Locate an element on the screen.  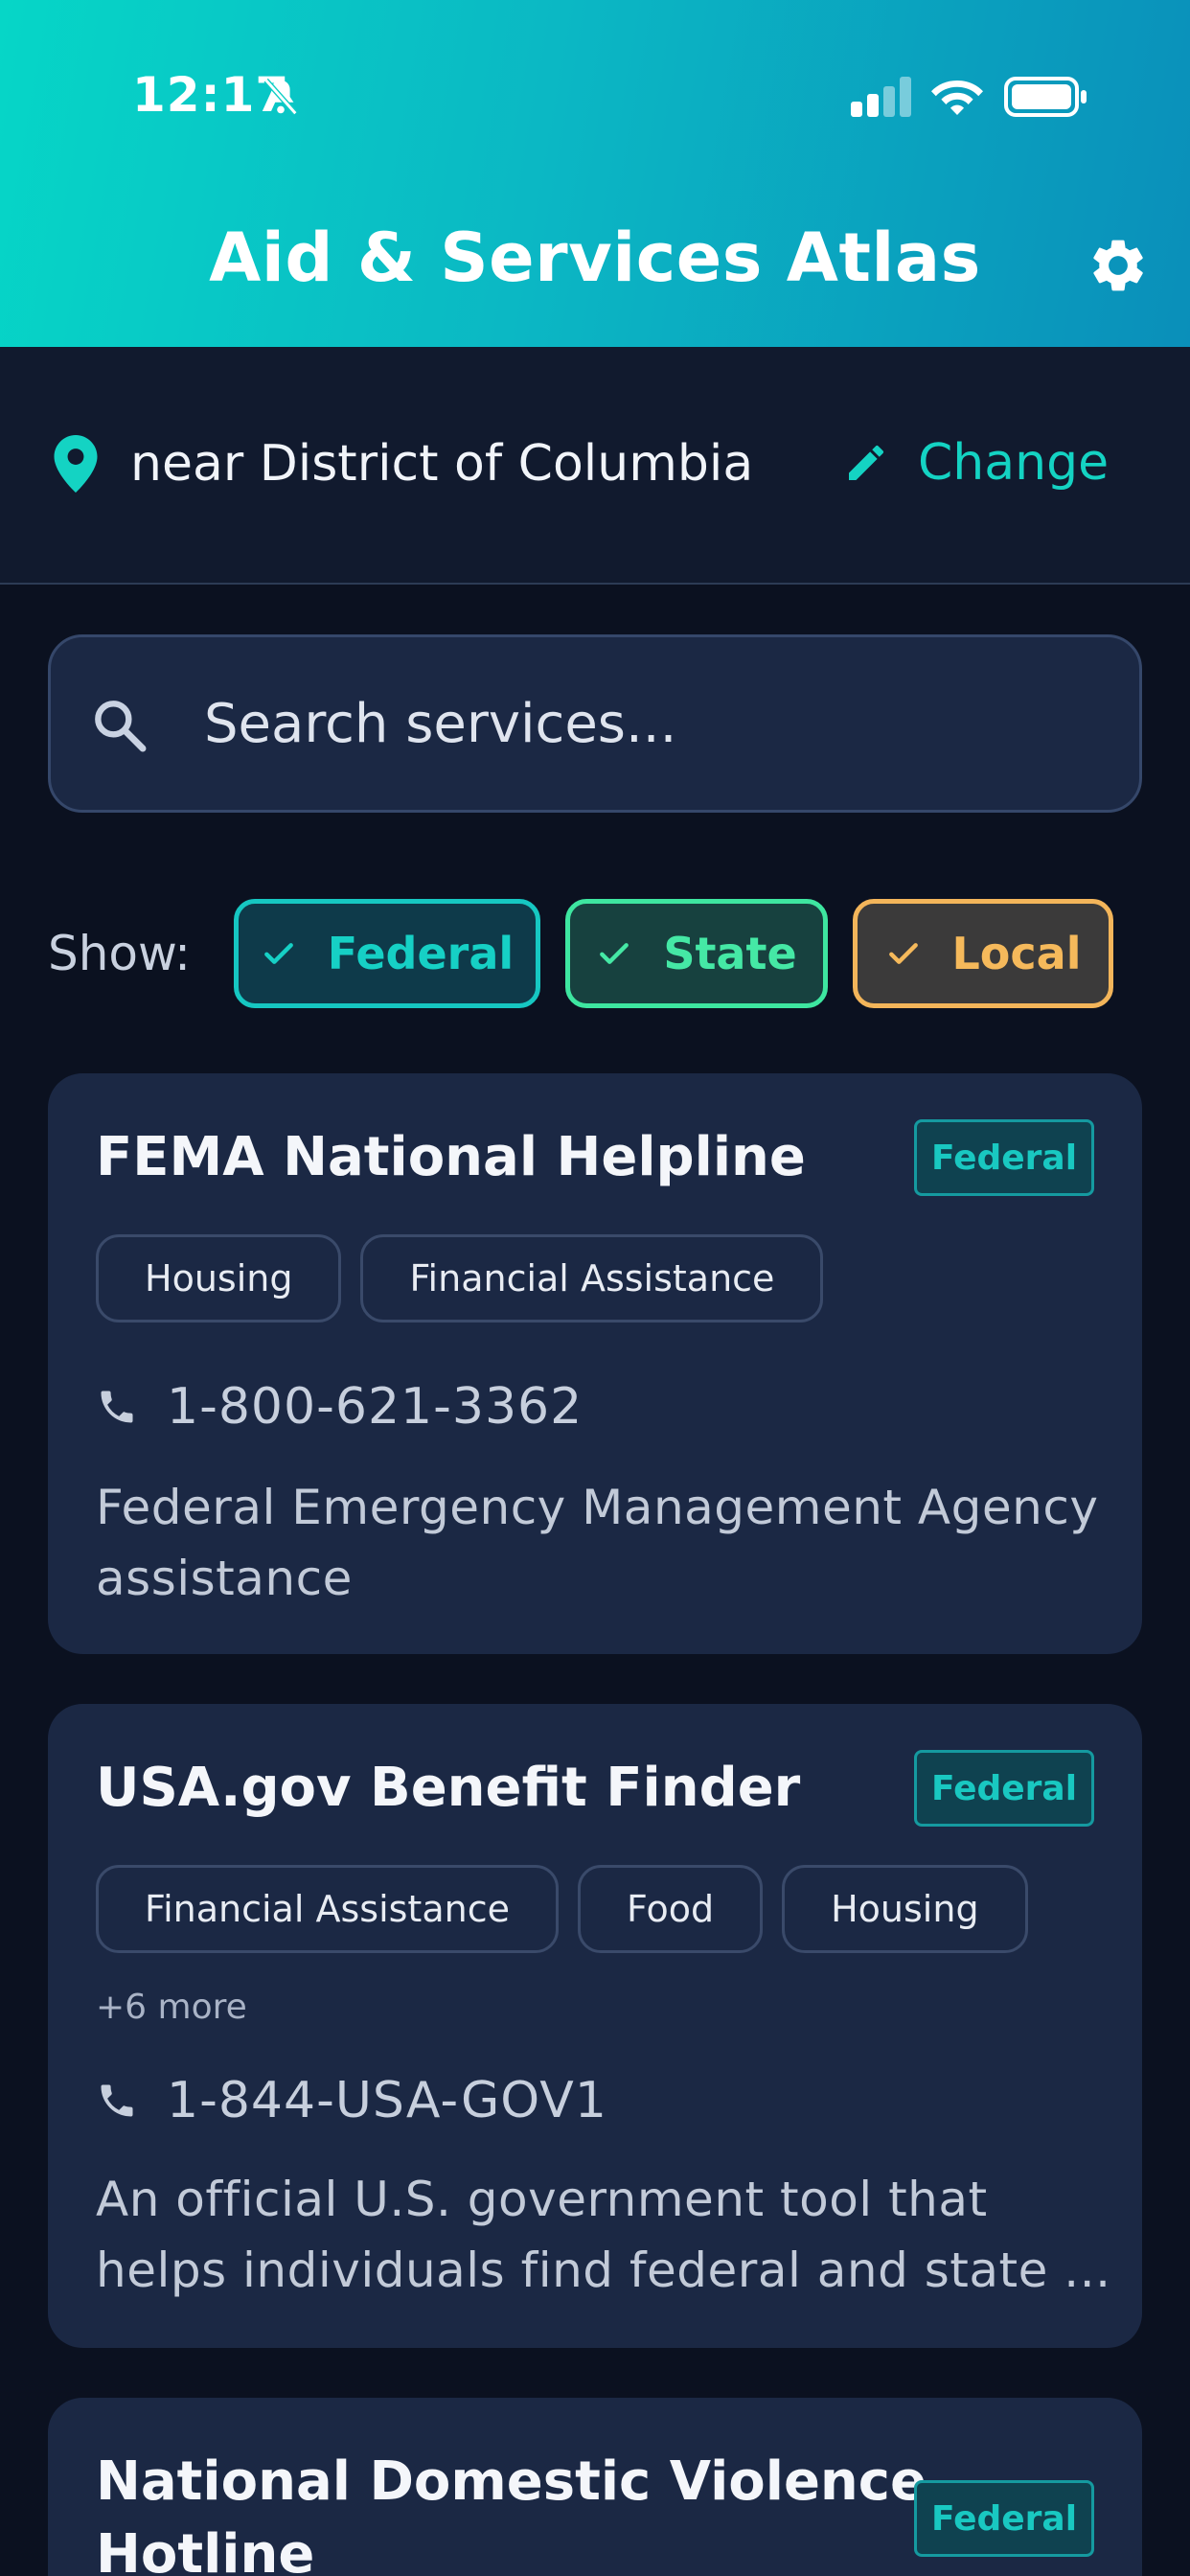
battery-icon is located at coordinates (1045, 97).